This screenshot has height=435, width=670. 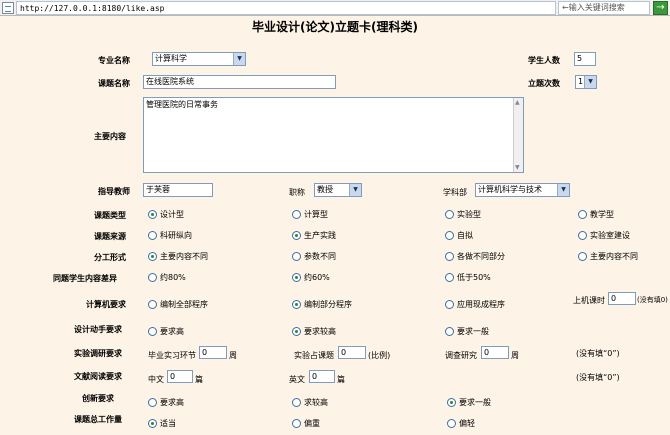 What do you see at coordinates (608, 256) in the screenshot?
I see `division-option-3: 主要内容不同` at bounding box center [608, 256].